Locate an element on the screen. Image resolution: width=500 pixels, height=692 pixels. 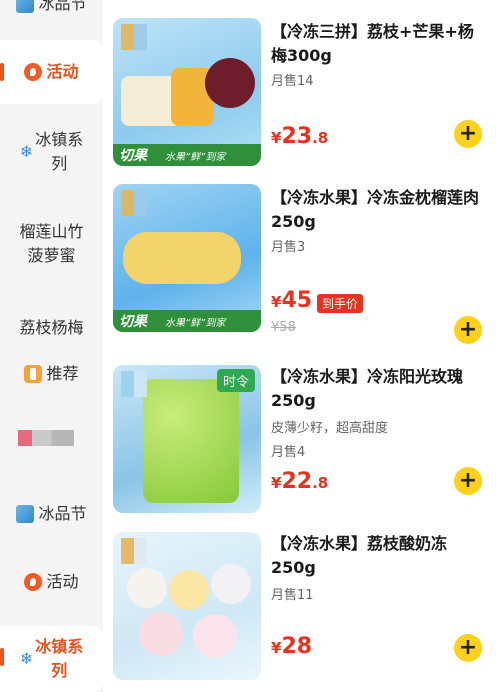
product-price: ¥22.8 is located at coordinates (300, 481).